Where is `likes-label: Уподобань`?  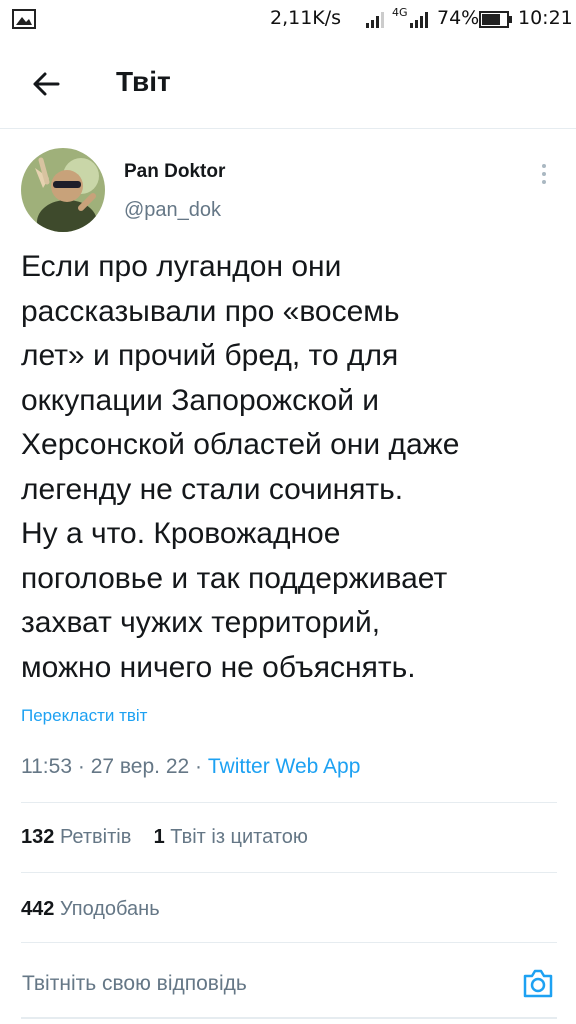 likes-label: Уподобань is located at coordinates (109, 909).